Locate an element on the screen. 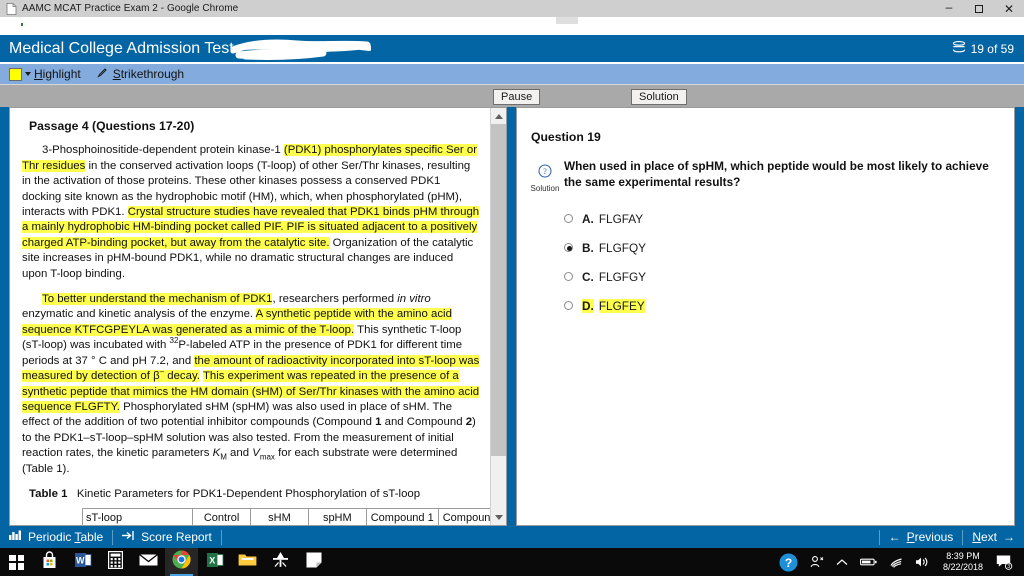 This screenshot has height=576, width=1024. document-icon is located at coordinates (11, 8).